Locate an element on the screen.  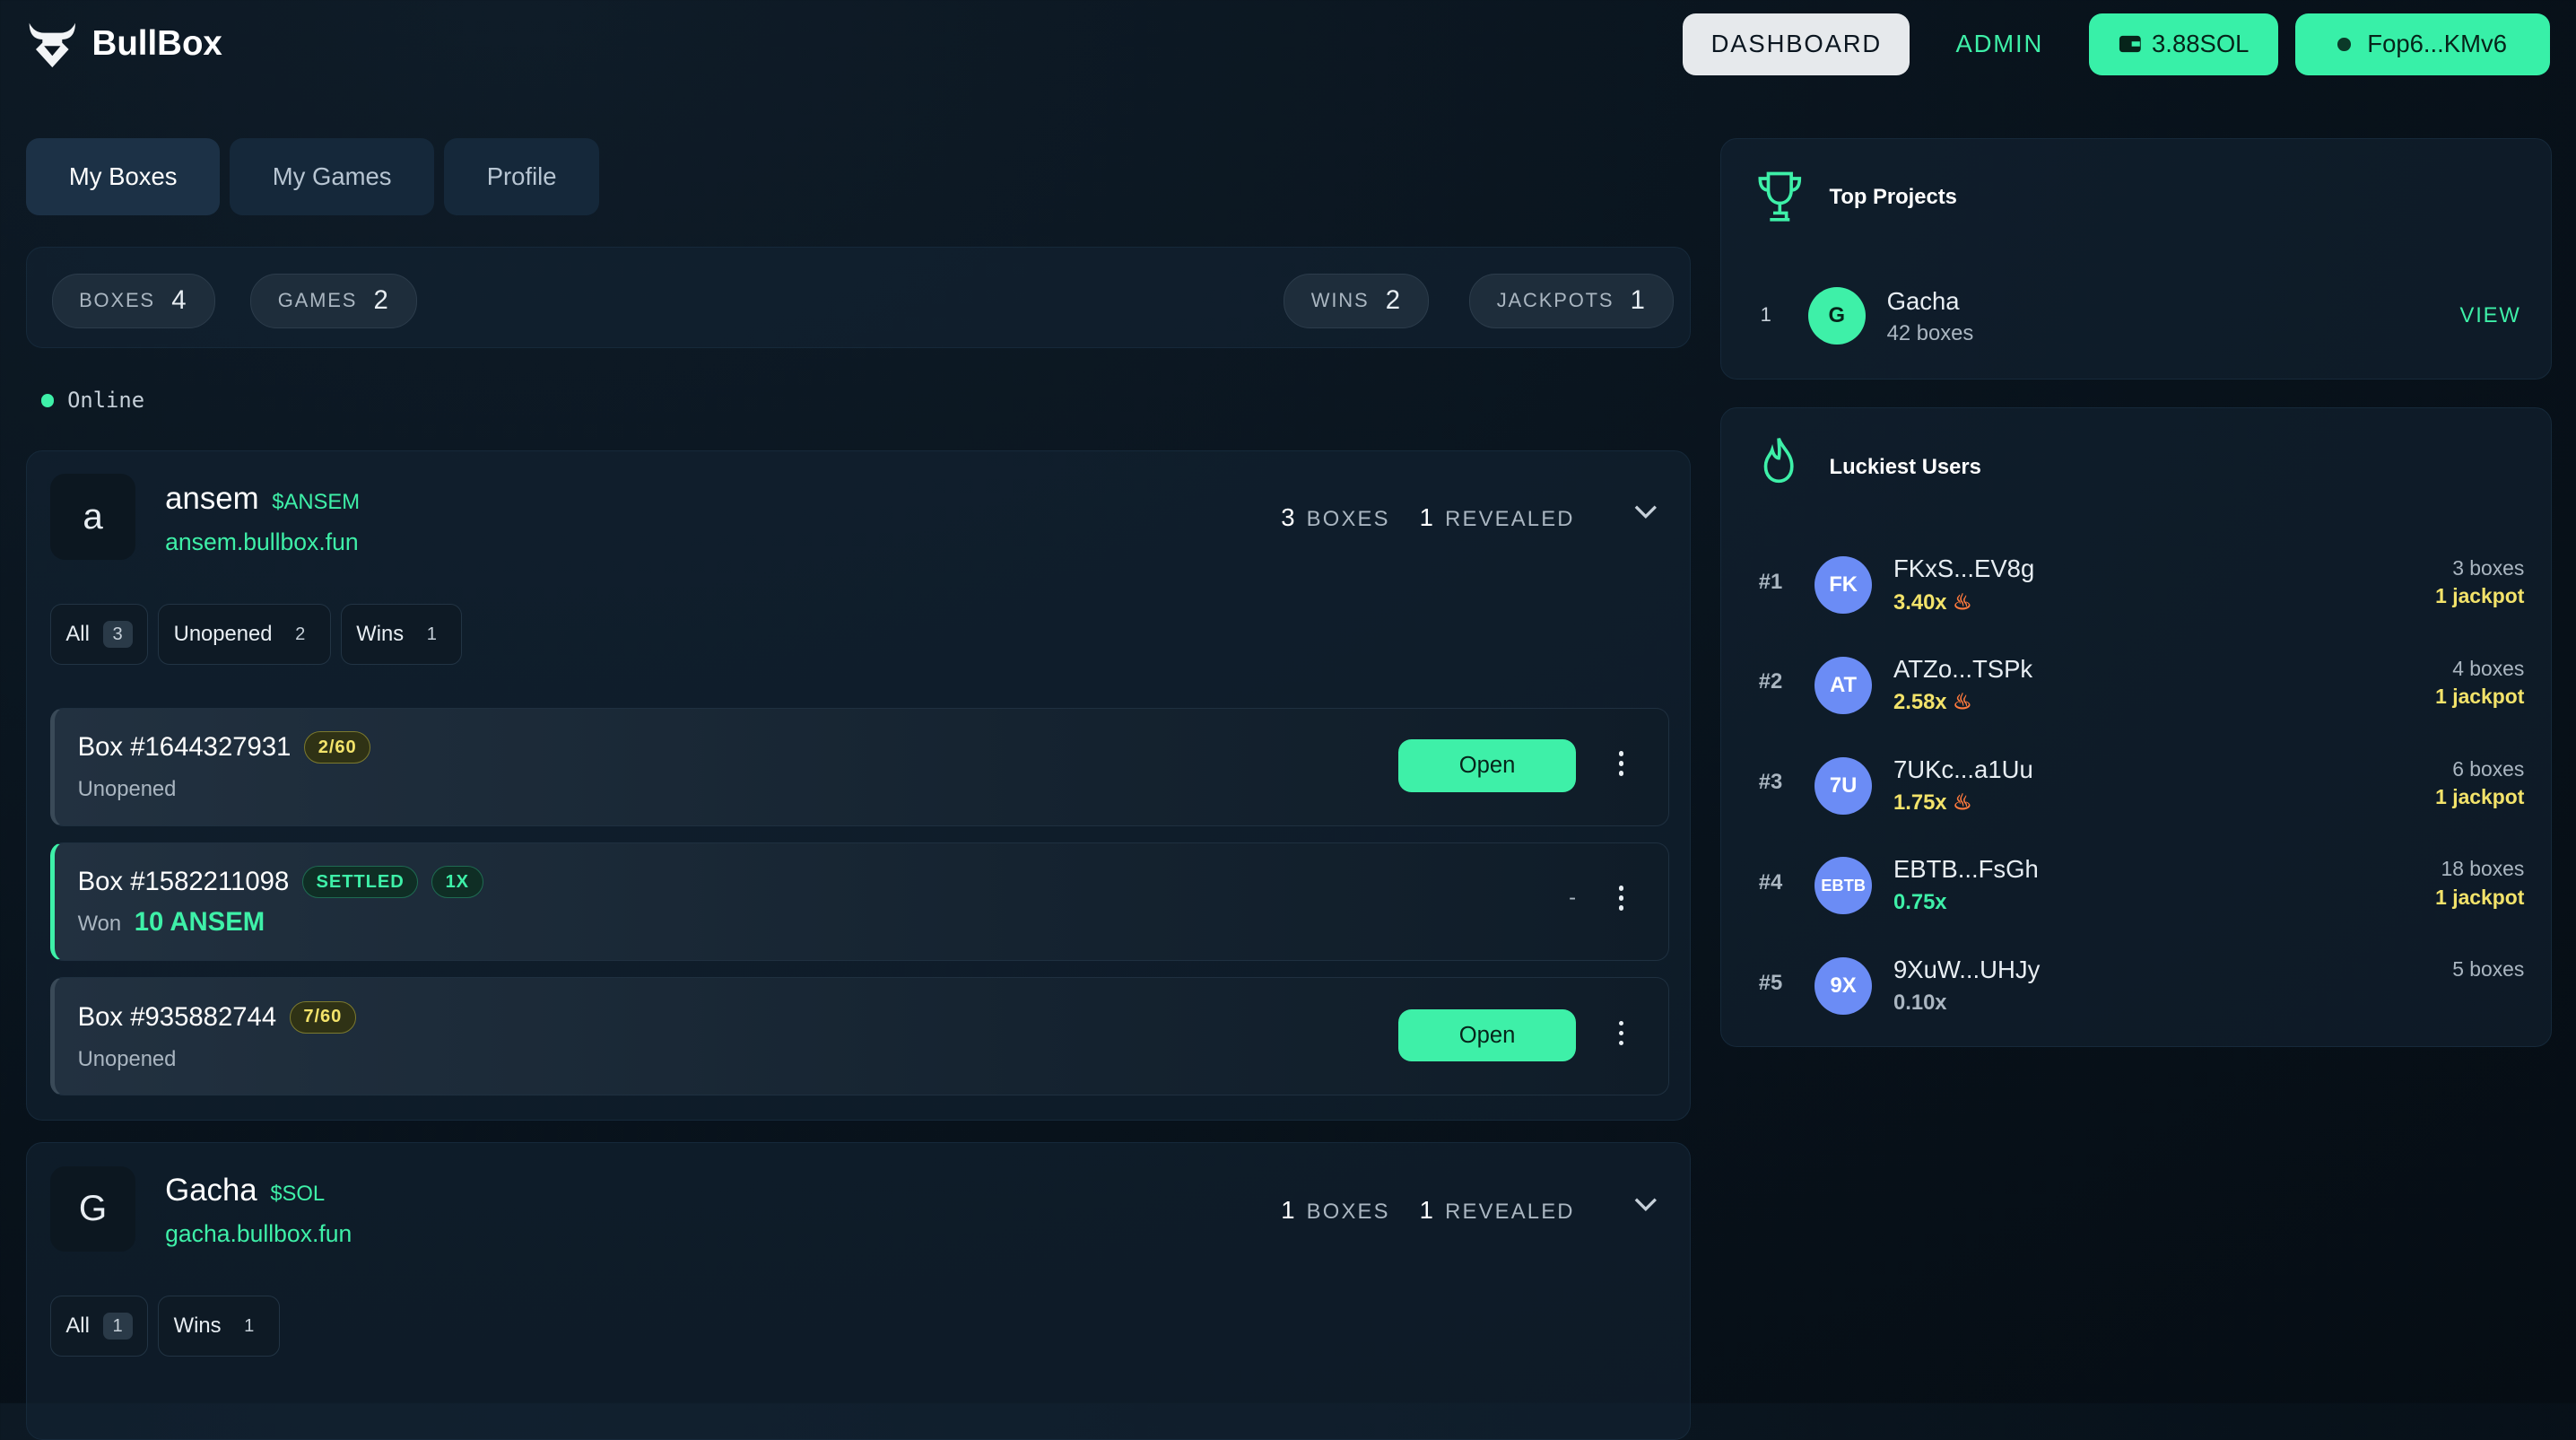
stat-value: 4 is located at coordinates (179, 300).